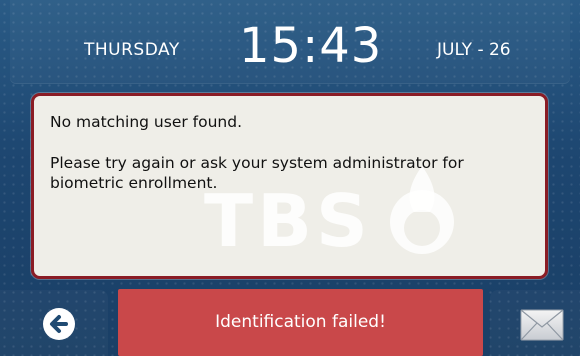 This screenshot has height=356, width=580. I want to click on status-message: Identification failed!, so click(300, 322).